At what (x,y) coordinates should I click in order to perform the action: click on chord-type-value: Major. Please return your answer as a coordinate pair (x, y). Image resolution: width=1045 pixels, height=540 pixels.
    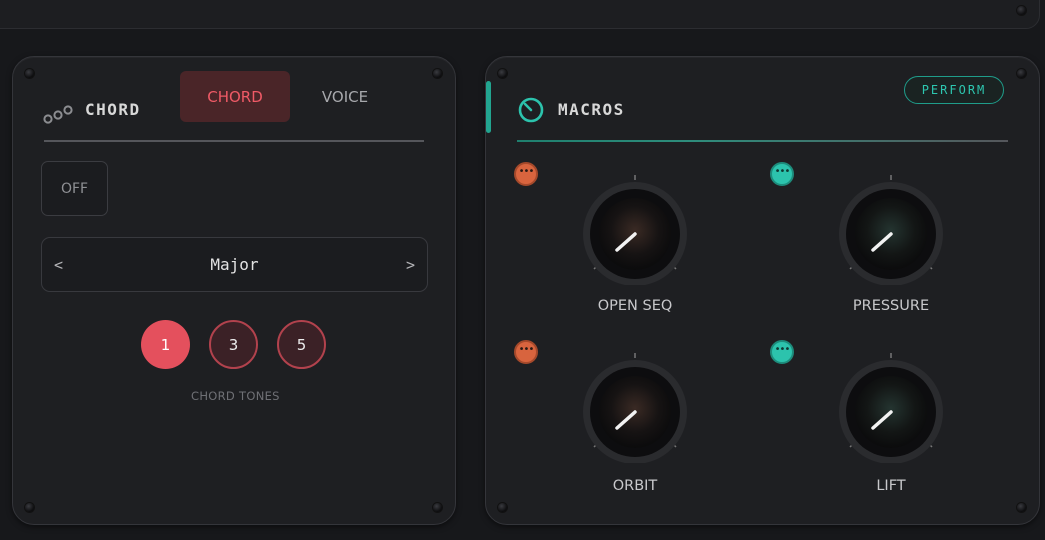
    Looking at the image, I should click on (234, 264).